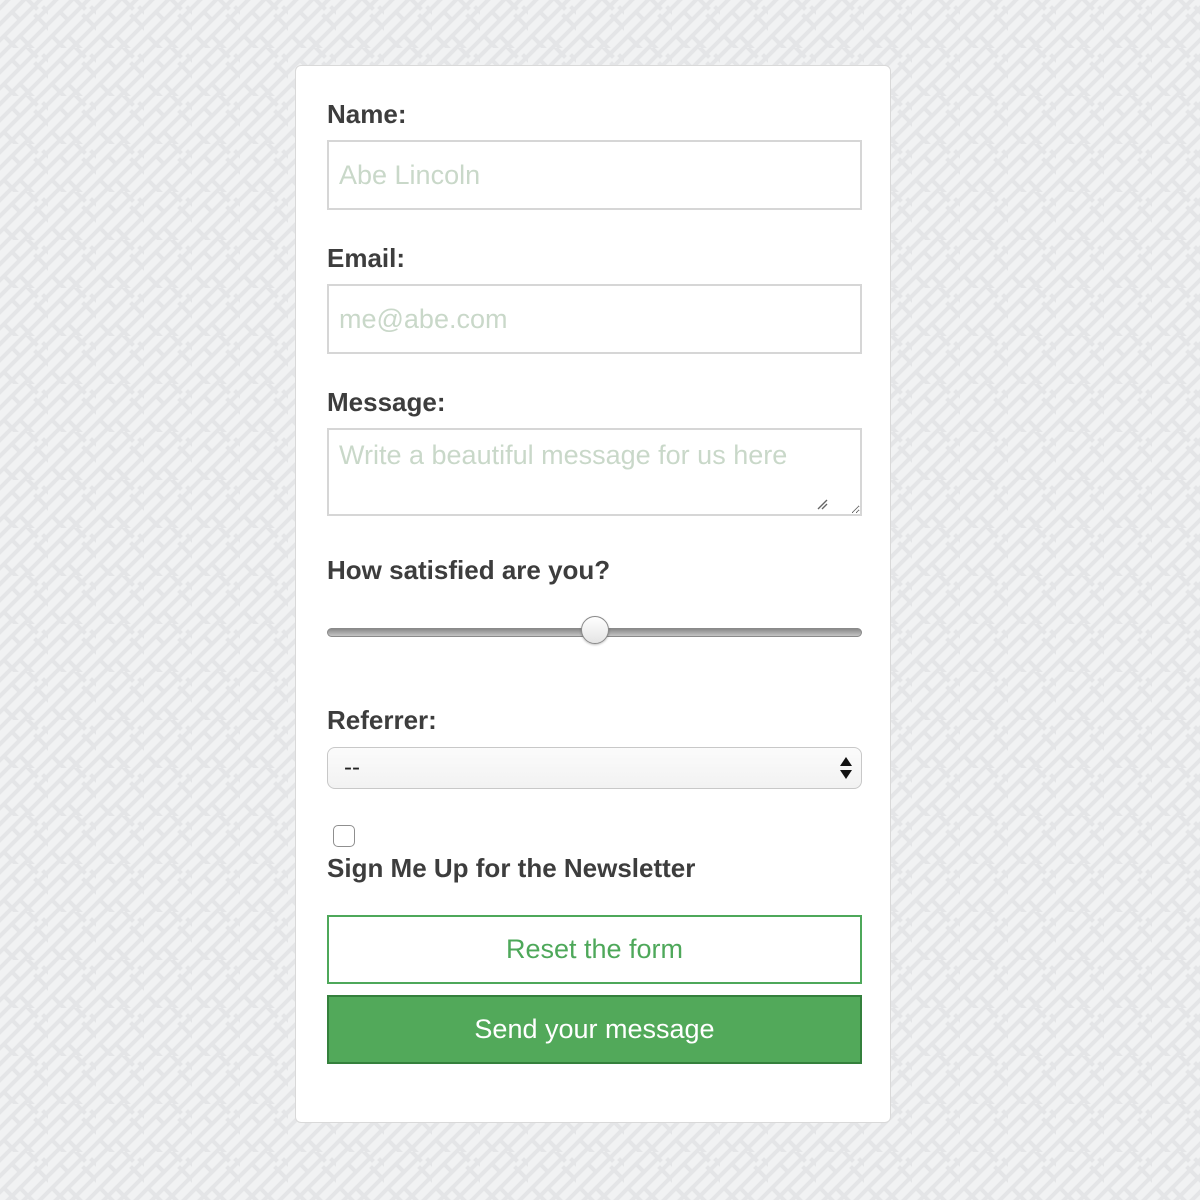 The image size is (1200, 1200). What do you see at coordinates (511, 868) in the screenshot?
I see `newsletter-label: Sign Me Up for the Newsletter` at bounding box center [511, 868].